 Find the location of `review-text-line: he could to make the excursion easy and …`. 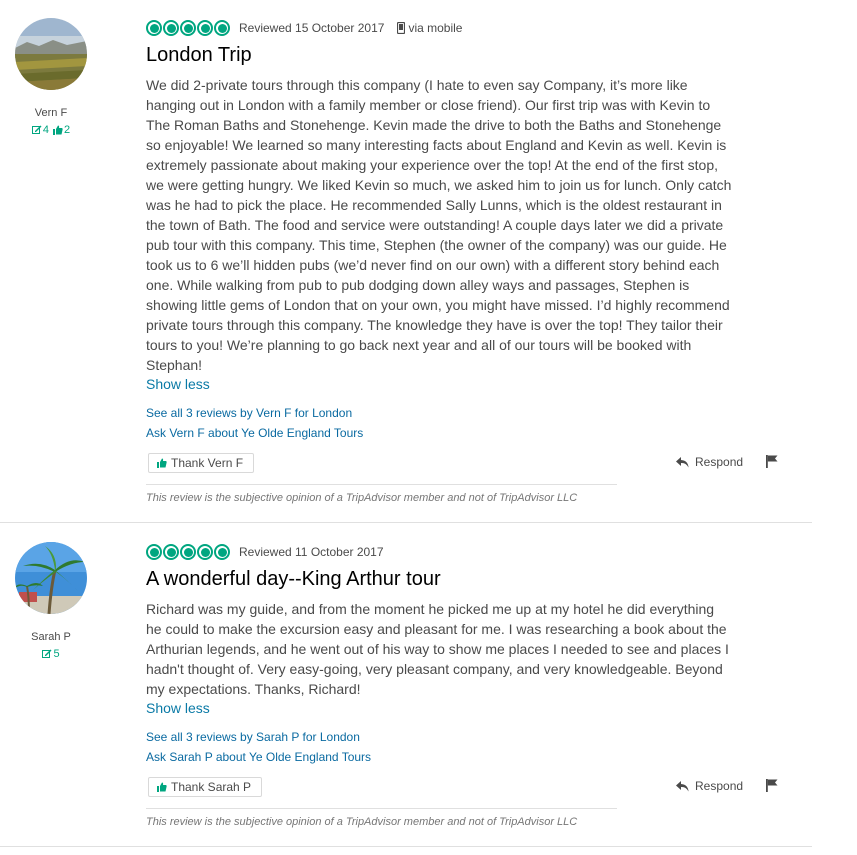

review-text-line: he could to make the excursion easy and … is located at coordinates (436, 629).